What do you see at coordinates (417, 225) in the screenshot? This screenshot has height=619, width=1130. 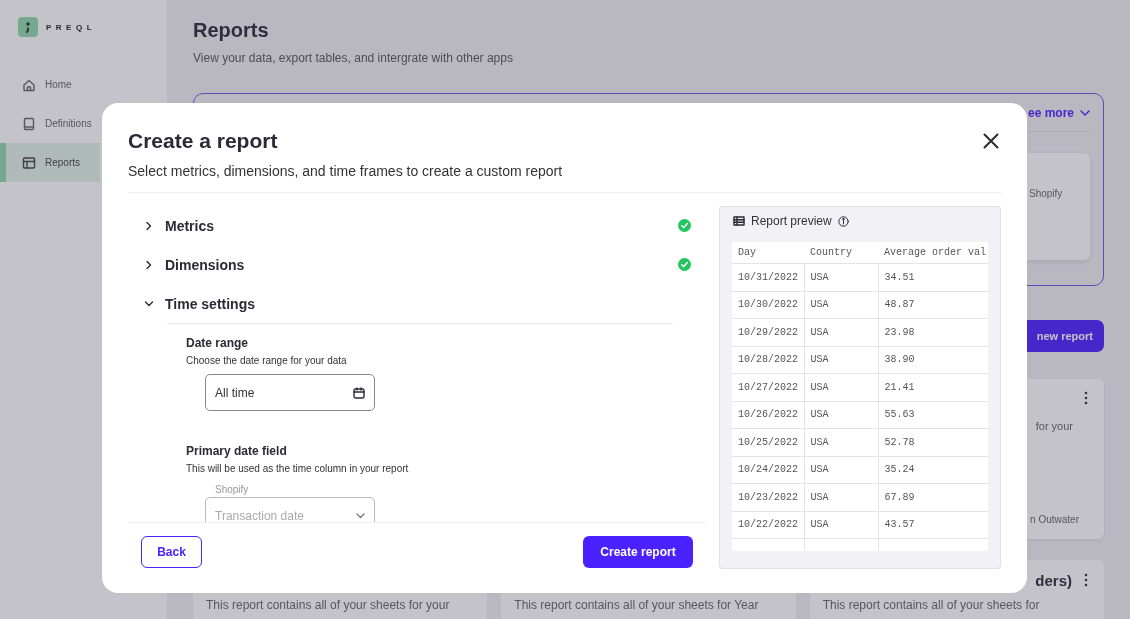 I see `accordion-header: Metrics` at bounding box center [417, 225].